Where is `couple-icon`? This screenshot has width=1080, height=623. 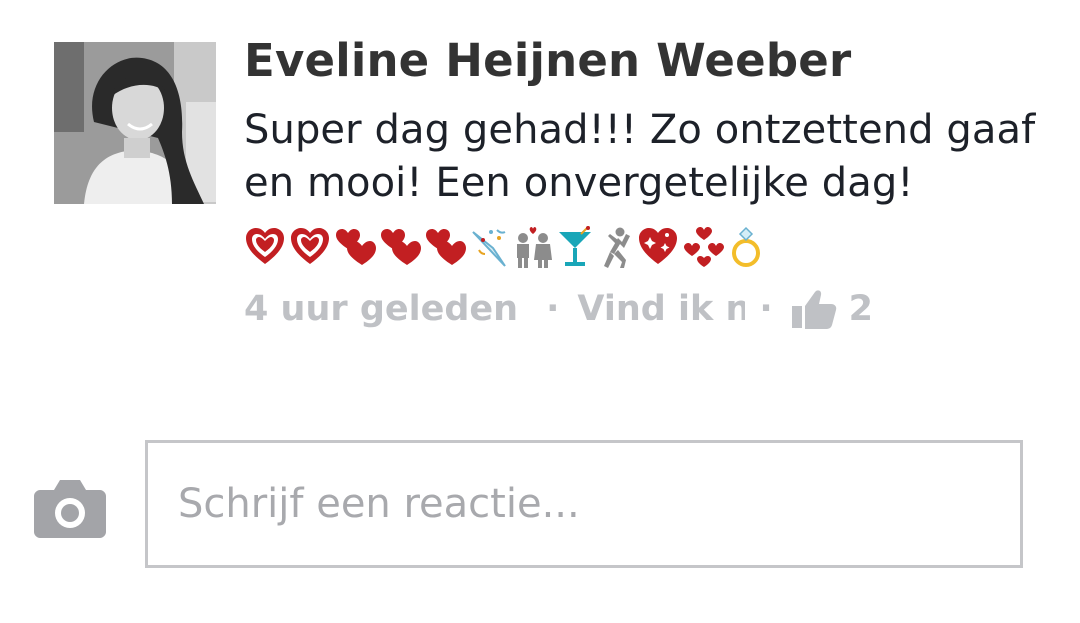
couple-icon is located at coordinates (534, 247).